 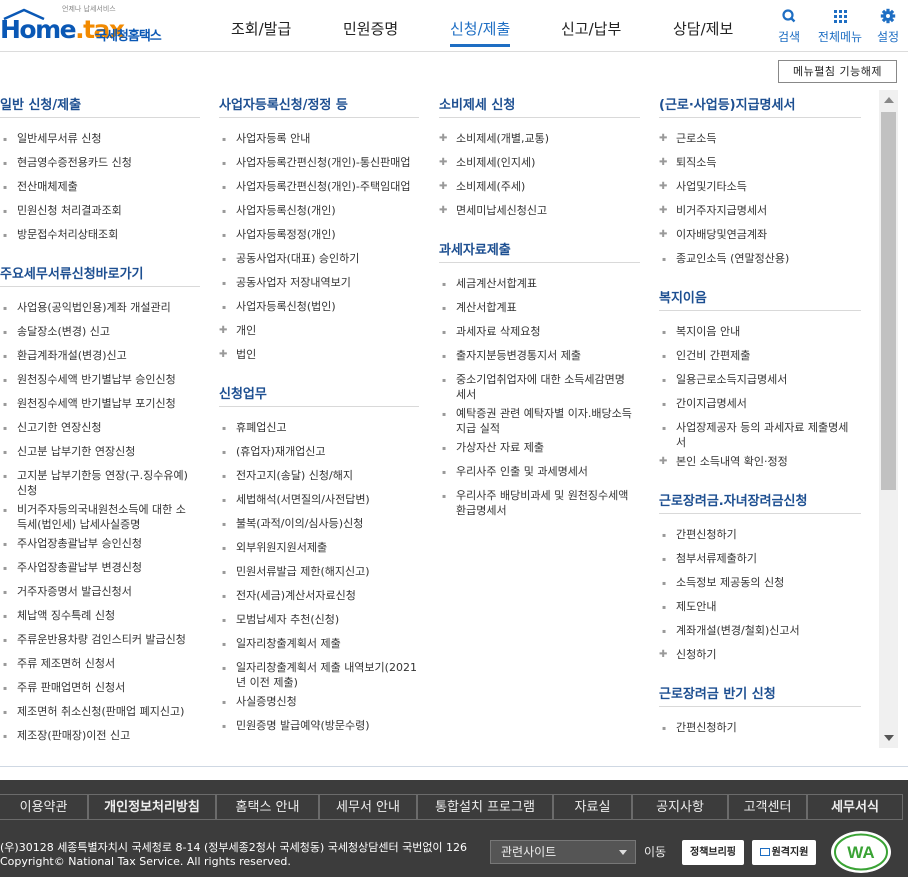 I want to click on menu-pin-toggle-button: 메뉴펼침 기능해제, so click(x=837, y=71).